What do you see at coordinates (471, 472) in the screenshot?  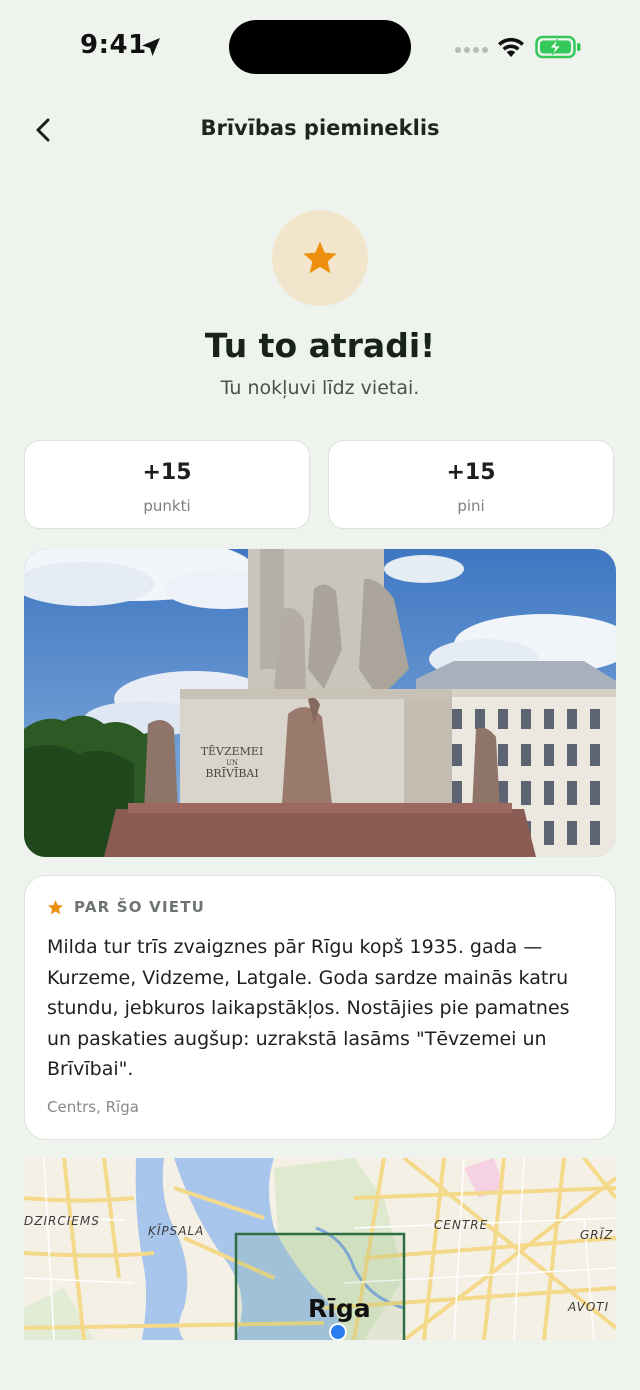 I see `pins-value: +15` at bounding box center [471, 472].